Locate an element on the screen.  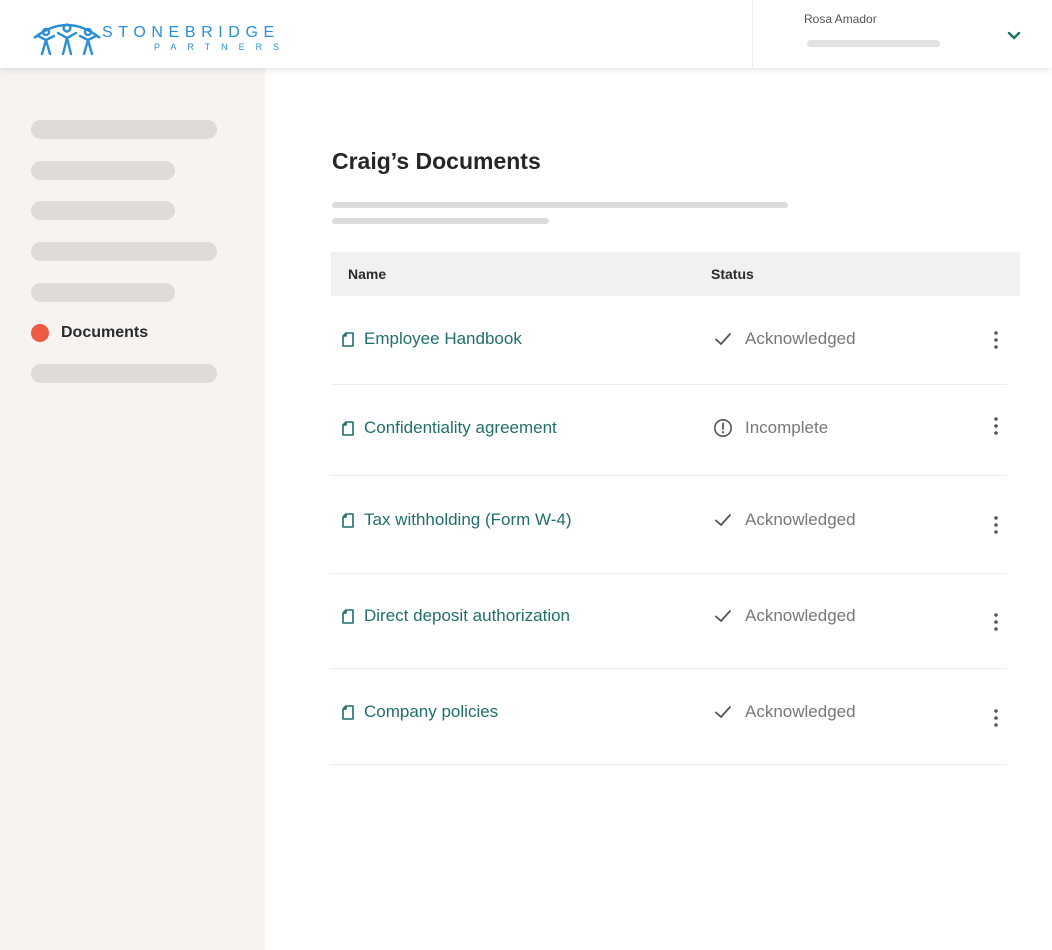
document-name: Company policies is located at coordinates (431, 711).